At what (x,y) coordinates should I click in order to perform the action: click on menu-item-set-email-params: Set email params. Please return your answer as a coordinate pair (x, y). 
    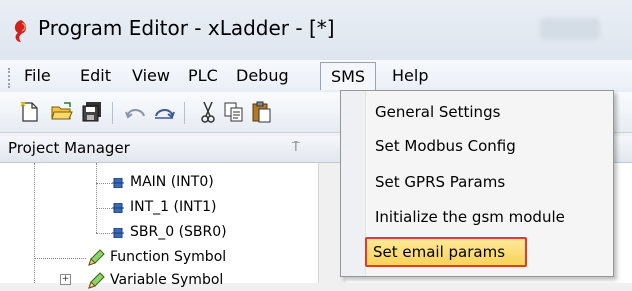
    Looking at the image, I should click on (446, 252).